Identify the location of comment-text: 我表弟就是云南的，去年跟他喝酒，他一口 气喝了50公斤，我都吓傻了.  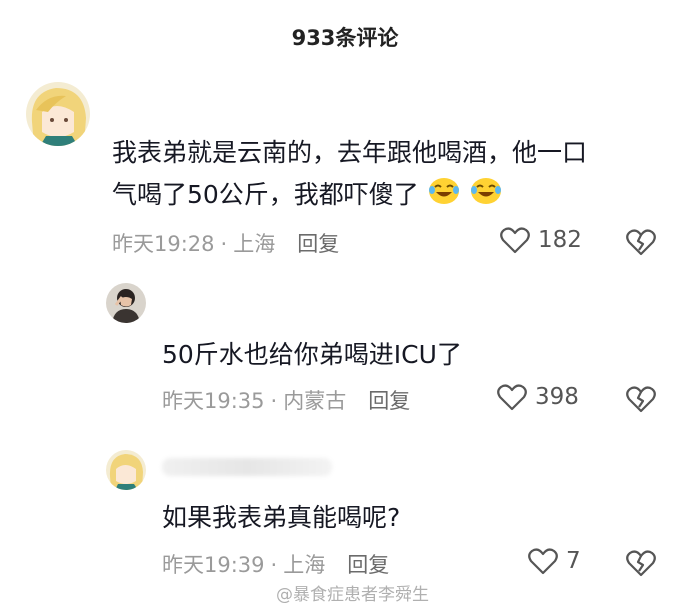
(392, 175).